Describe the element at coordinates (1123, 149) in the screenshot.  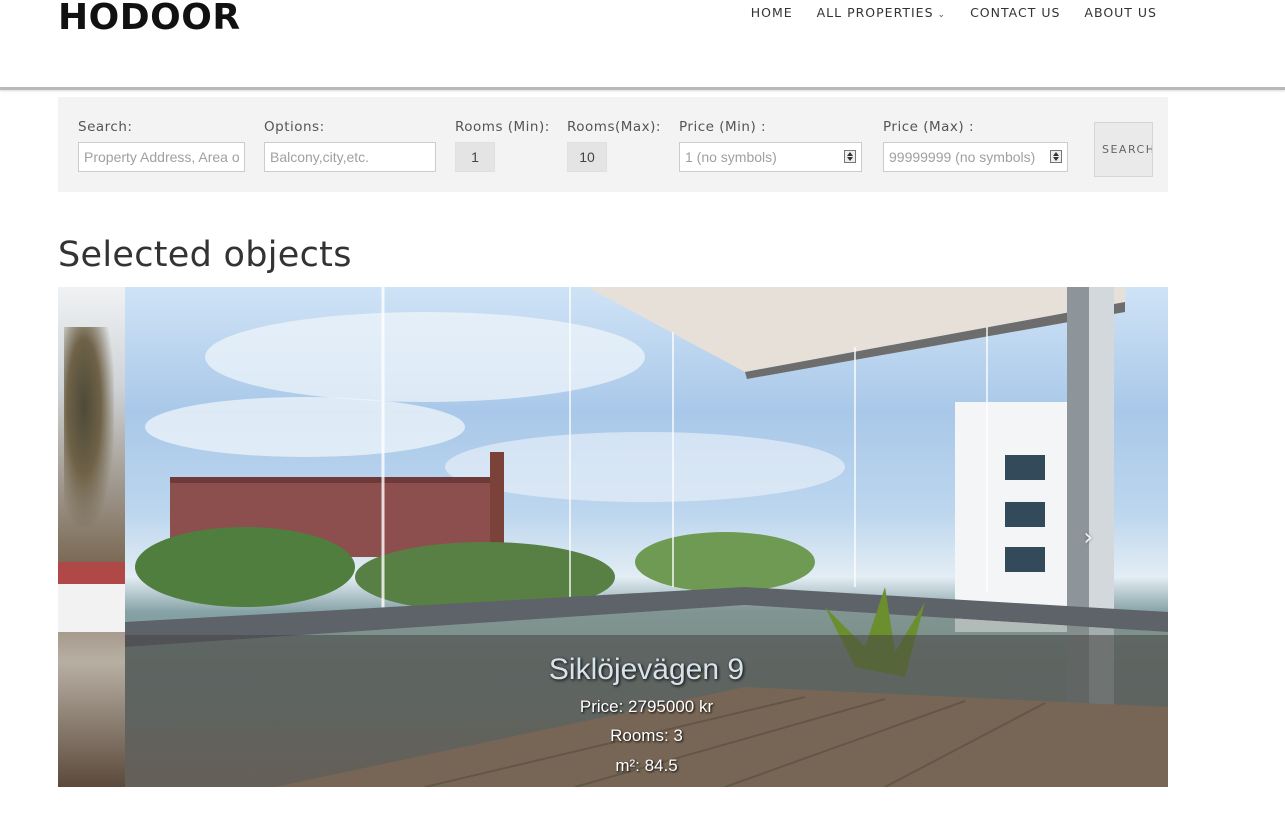
I see `search-button: SEARCH` at that location.